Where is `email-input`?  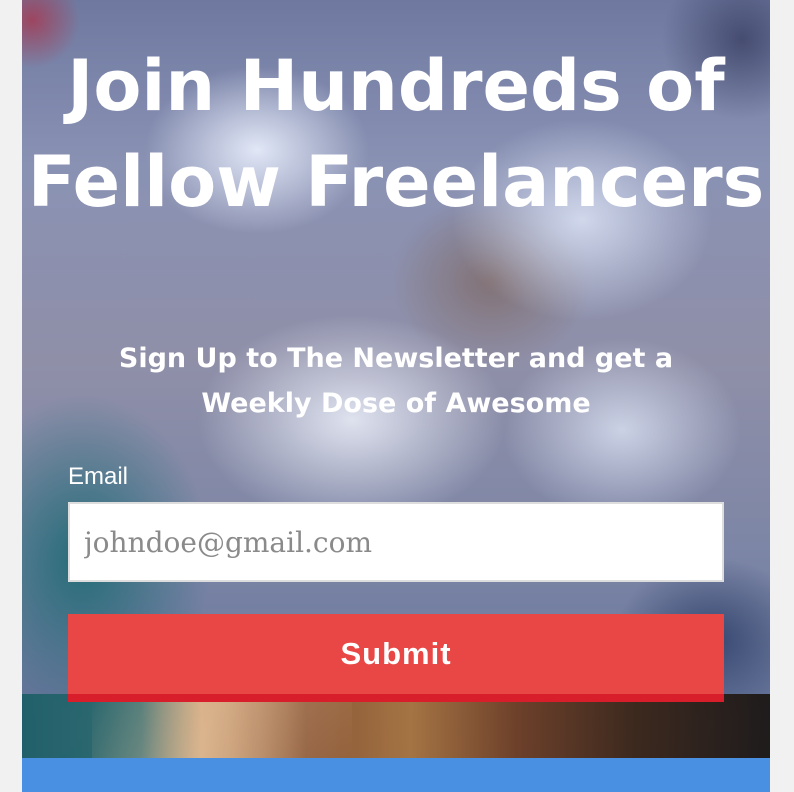
email-input is located at coordinates (396, 542).